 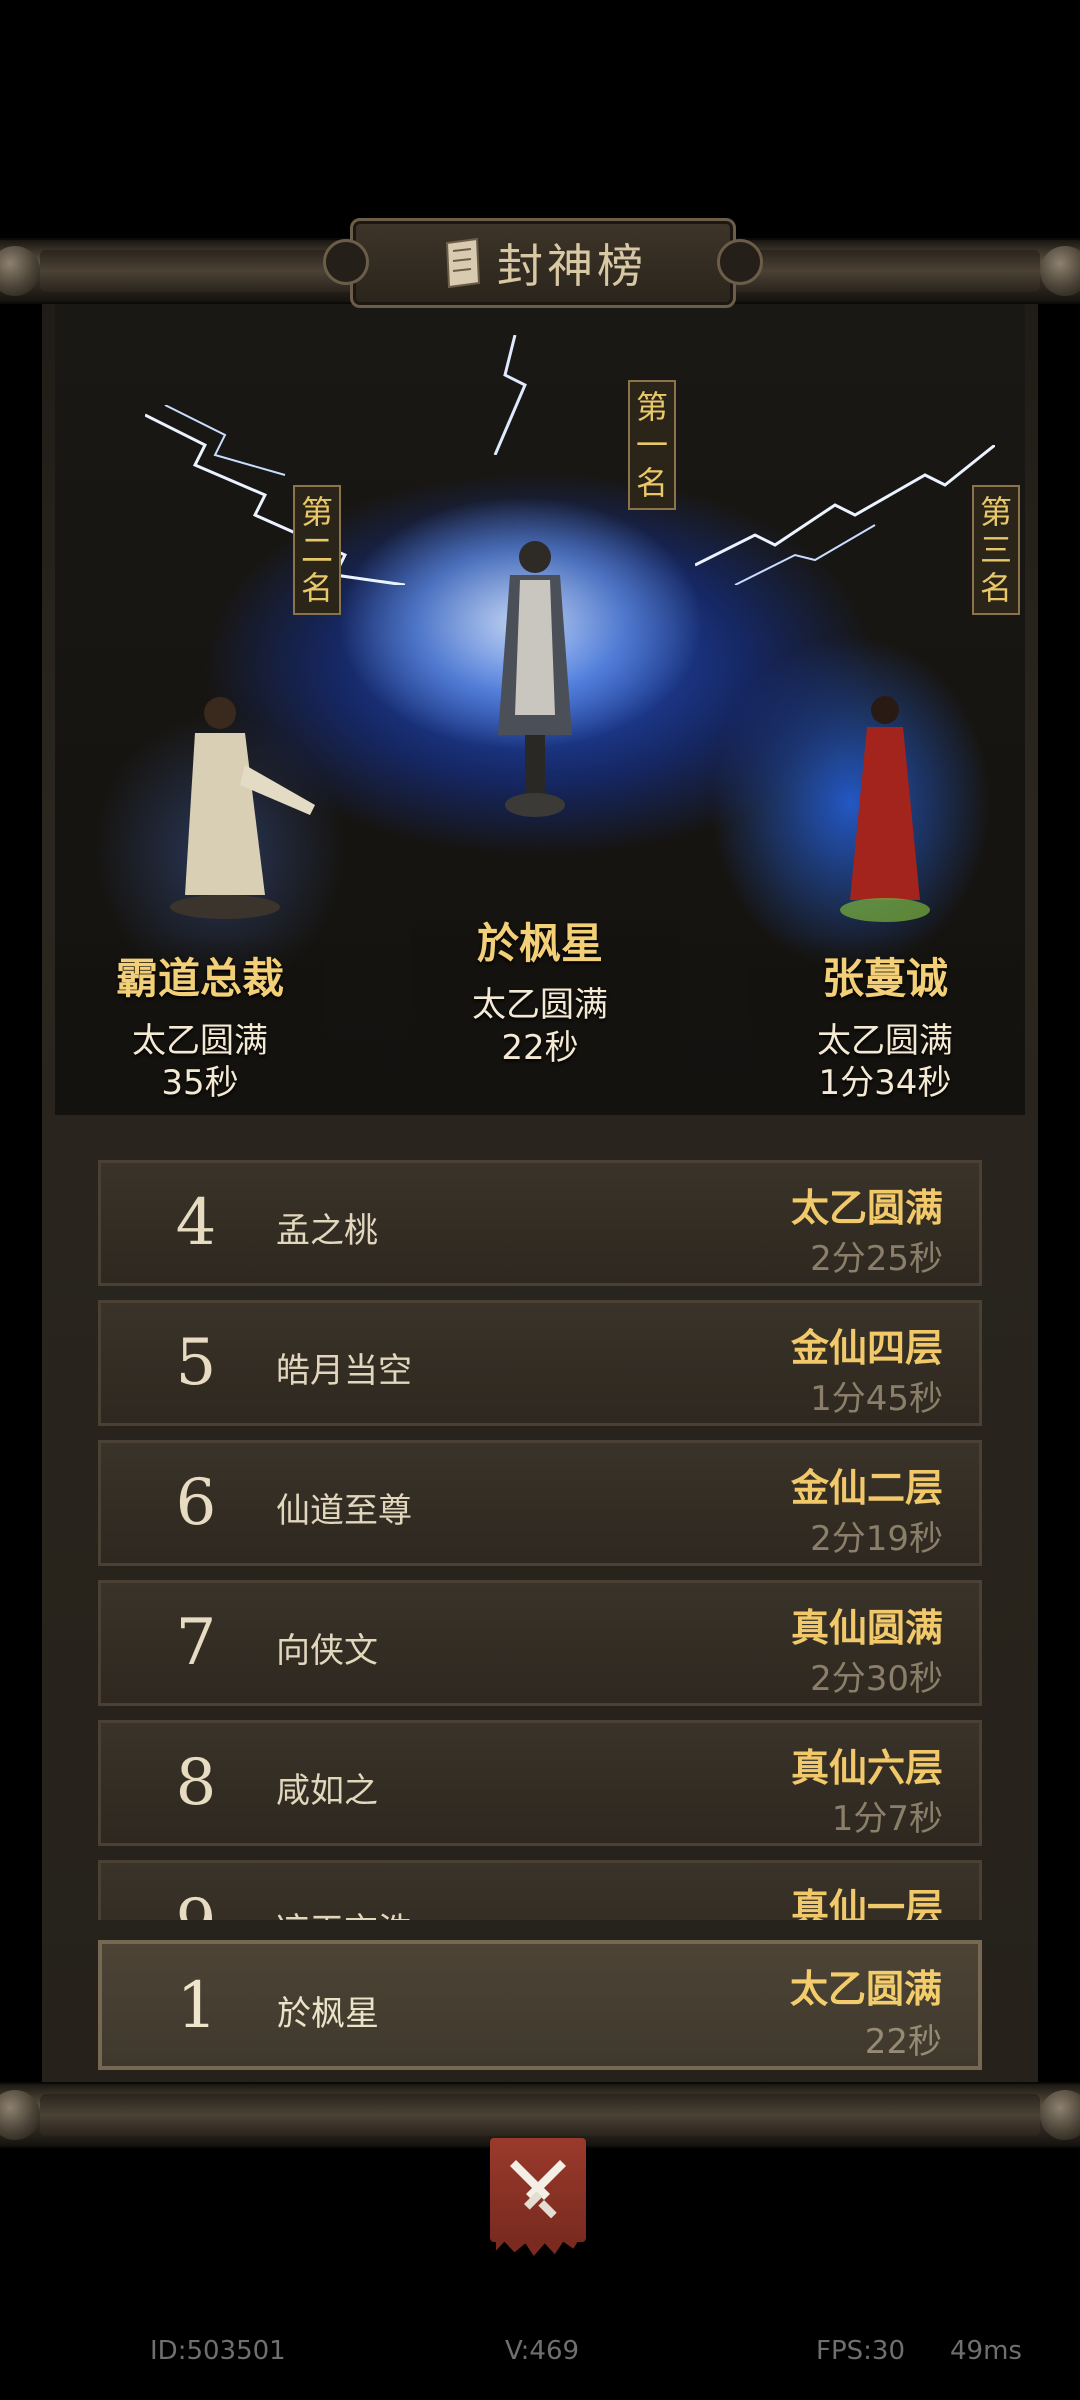 I want to click on list-item: 9 凉天玄浩 真仙一层, so click(x=540, y=1890).